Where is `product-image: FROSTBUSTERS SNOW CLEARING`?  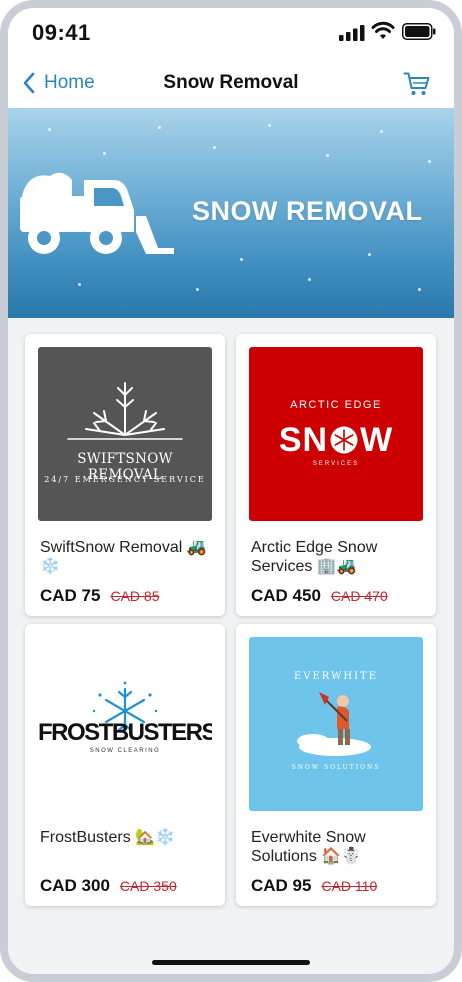
product-image: FROSTBUSTERS SNOW CLEARING is located at coordinates (125, 724).